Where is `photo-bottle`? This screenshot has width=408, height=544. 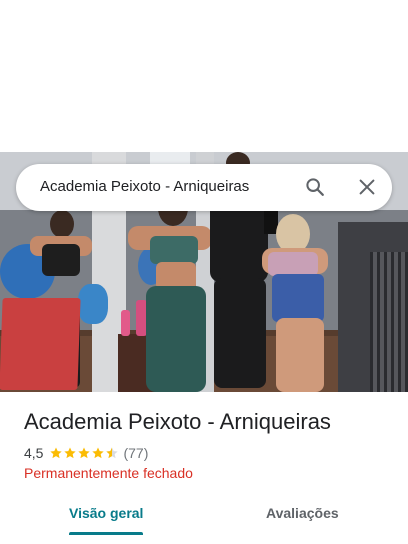
photo-bottle is located at coordinates (125, 323).